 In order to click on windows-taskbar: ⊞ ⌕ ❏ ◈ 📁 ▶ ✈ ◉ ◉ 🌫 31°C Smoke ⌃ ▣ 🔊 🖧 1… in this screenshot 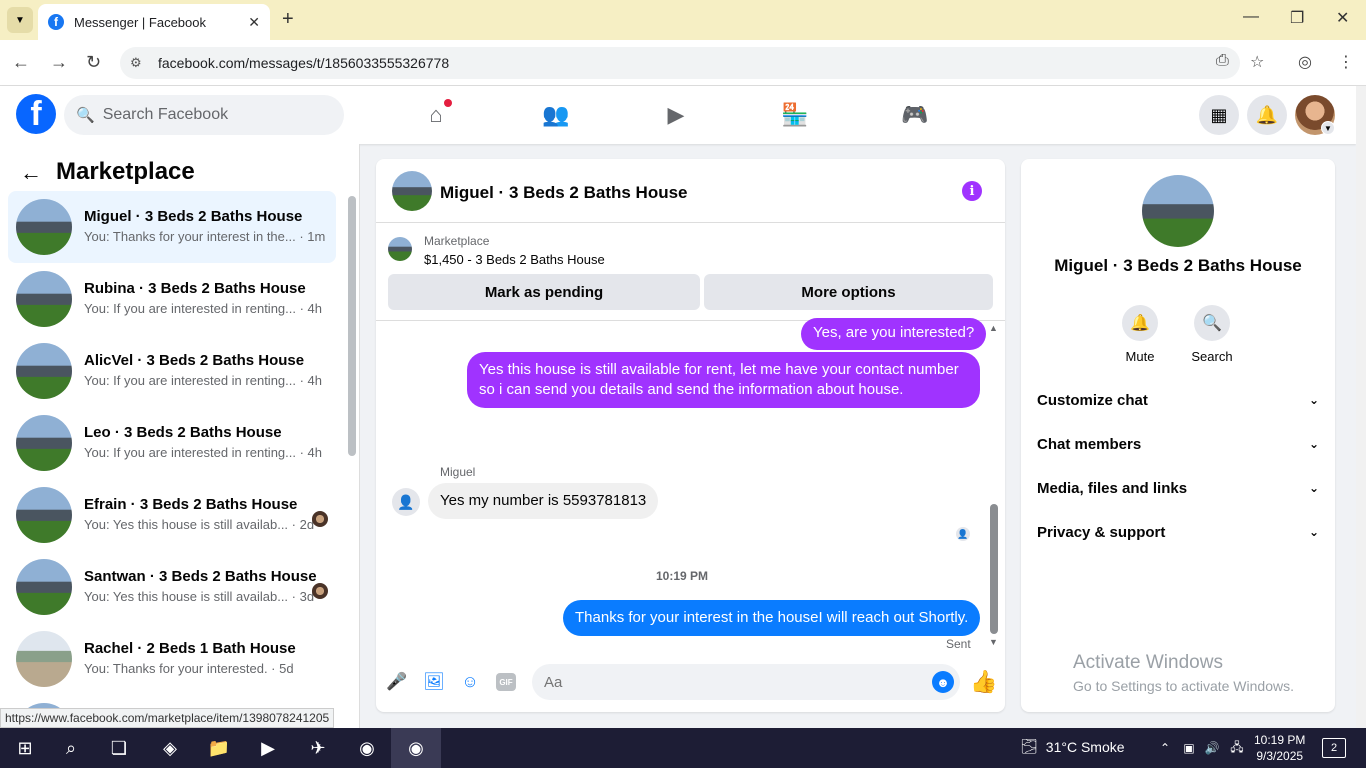, I will do `click(683, 748)`.